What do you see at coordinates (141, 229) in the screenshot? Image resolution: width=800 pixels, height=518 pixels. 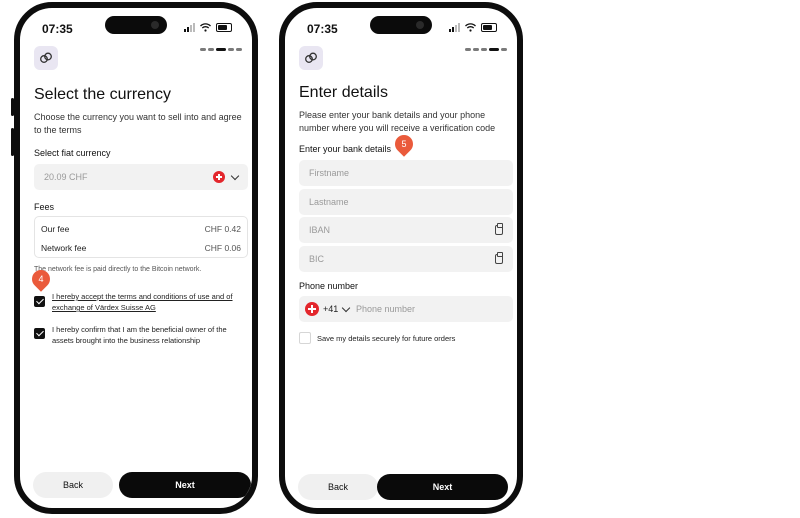 I see `fee-row-our-fee: Our fee CHF 0.42` at bounding box center [141, 229].